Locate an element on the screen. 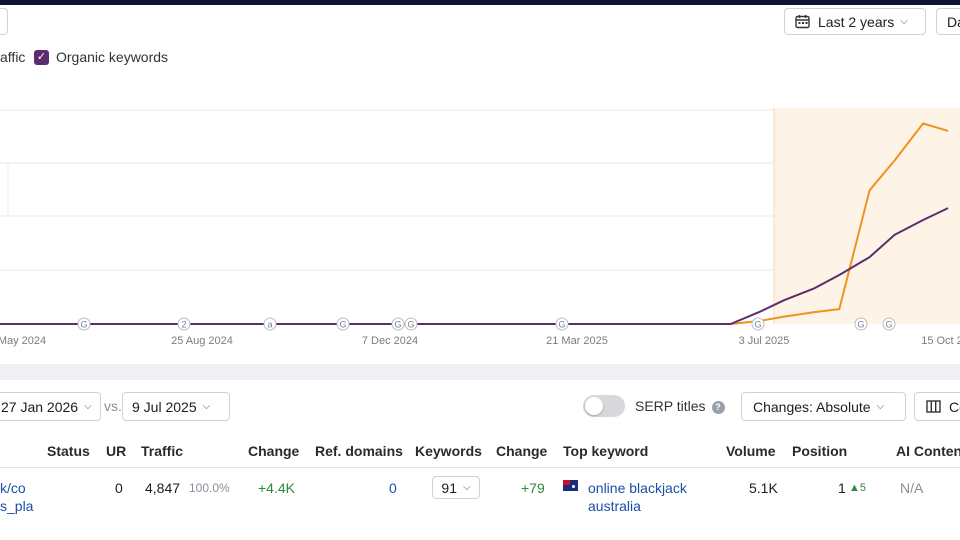  row-url-line2: s_pla is located at coordinates (16, 506).